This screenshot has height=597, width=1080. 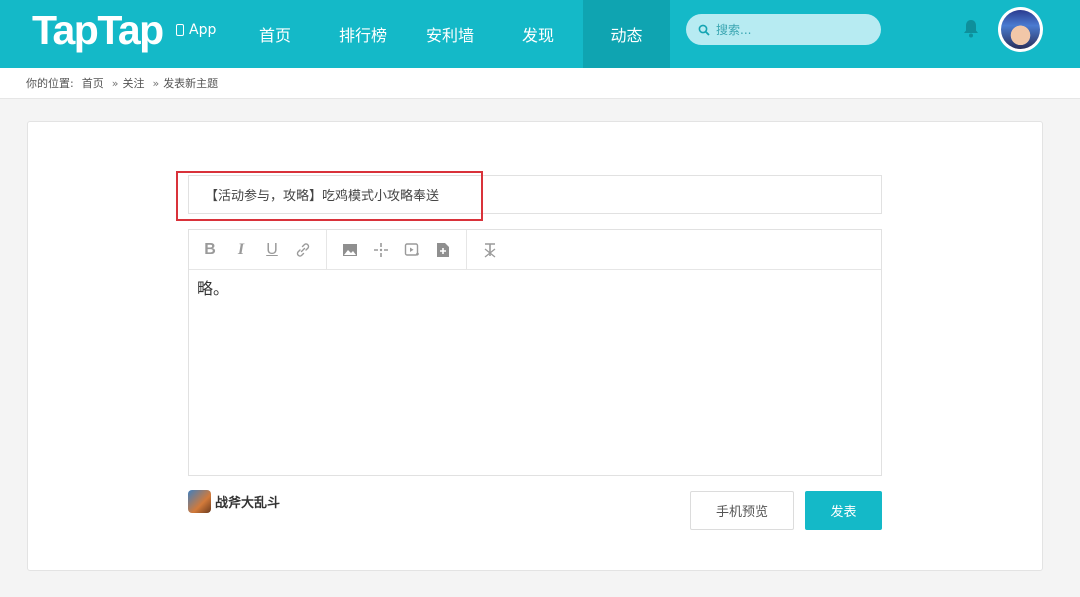 I want to click on clear-format-icon, so click(x=490, y=250).